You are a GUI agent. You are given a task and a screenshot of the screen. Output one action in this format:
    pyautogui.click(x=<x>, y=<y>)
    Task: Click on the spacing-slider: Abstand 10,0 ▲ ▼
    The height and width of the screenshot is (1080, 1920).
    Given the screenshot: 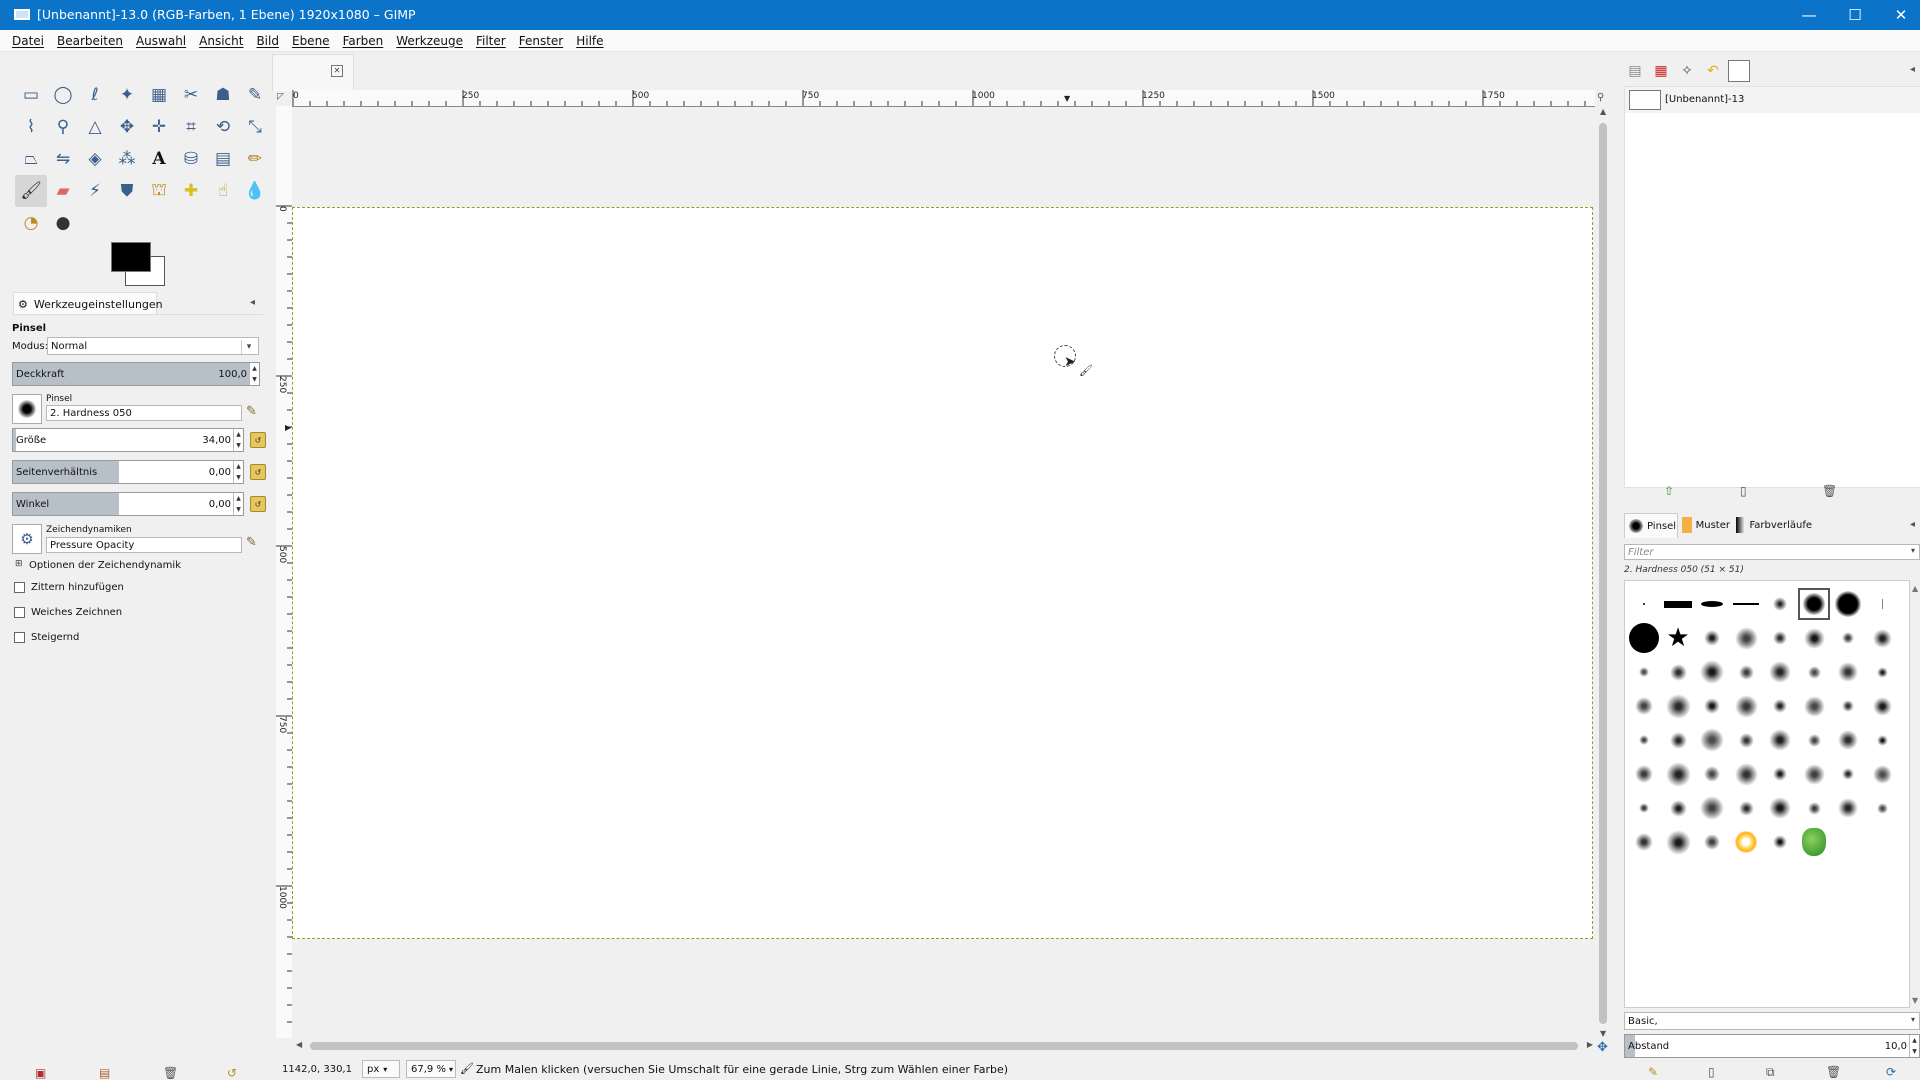 What is the action you would take?
    pyautogui.click(x=1772, y=1046)
    